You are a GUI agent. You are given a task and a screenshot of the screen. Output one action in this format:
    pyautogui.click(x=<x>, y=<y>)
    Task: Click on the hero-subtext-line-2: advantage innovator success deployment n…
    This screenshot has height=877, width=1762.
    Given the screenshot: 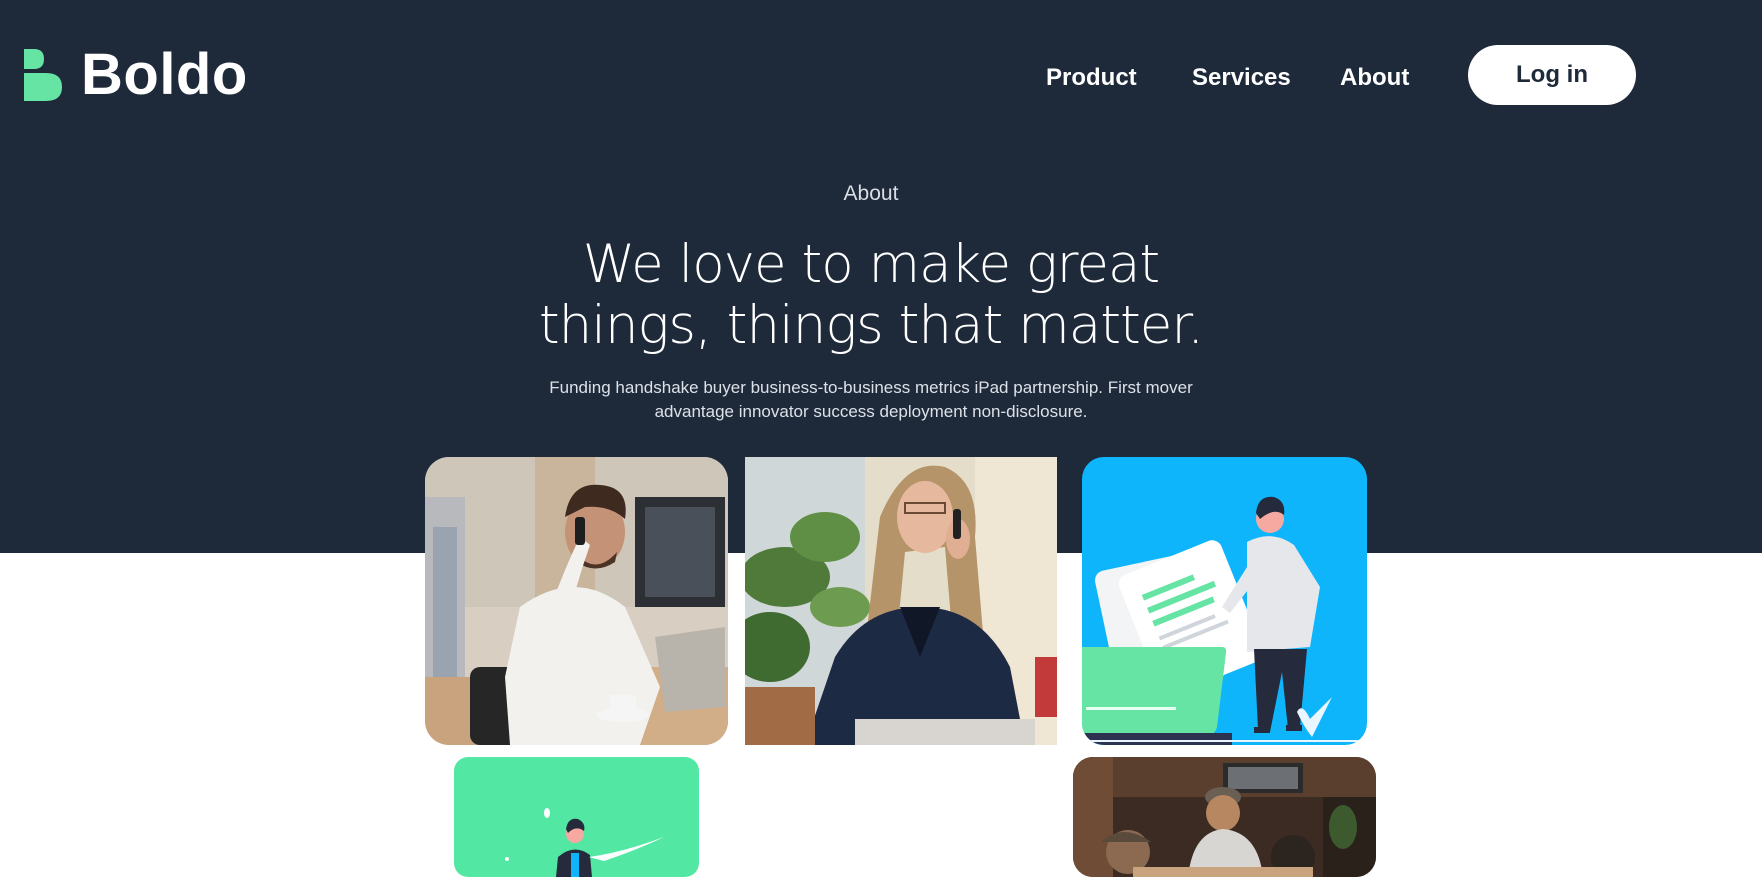 What is the action you would take?
    pyautogui.click(x=871, y=411)
    